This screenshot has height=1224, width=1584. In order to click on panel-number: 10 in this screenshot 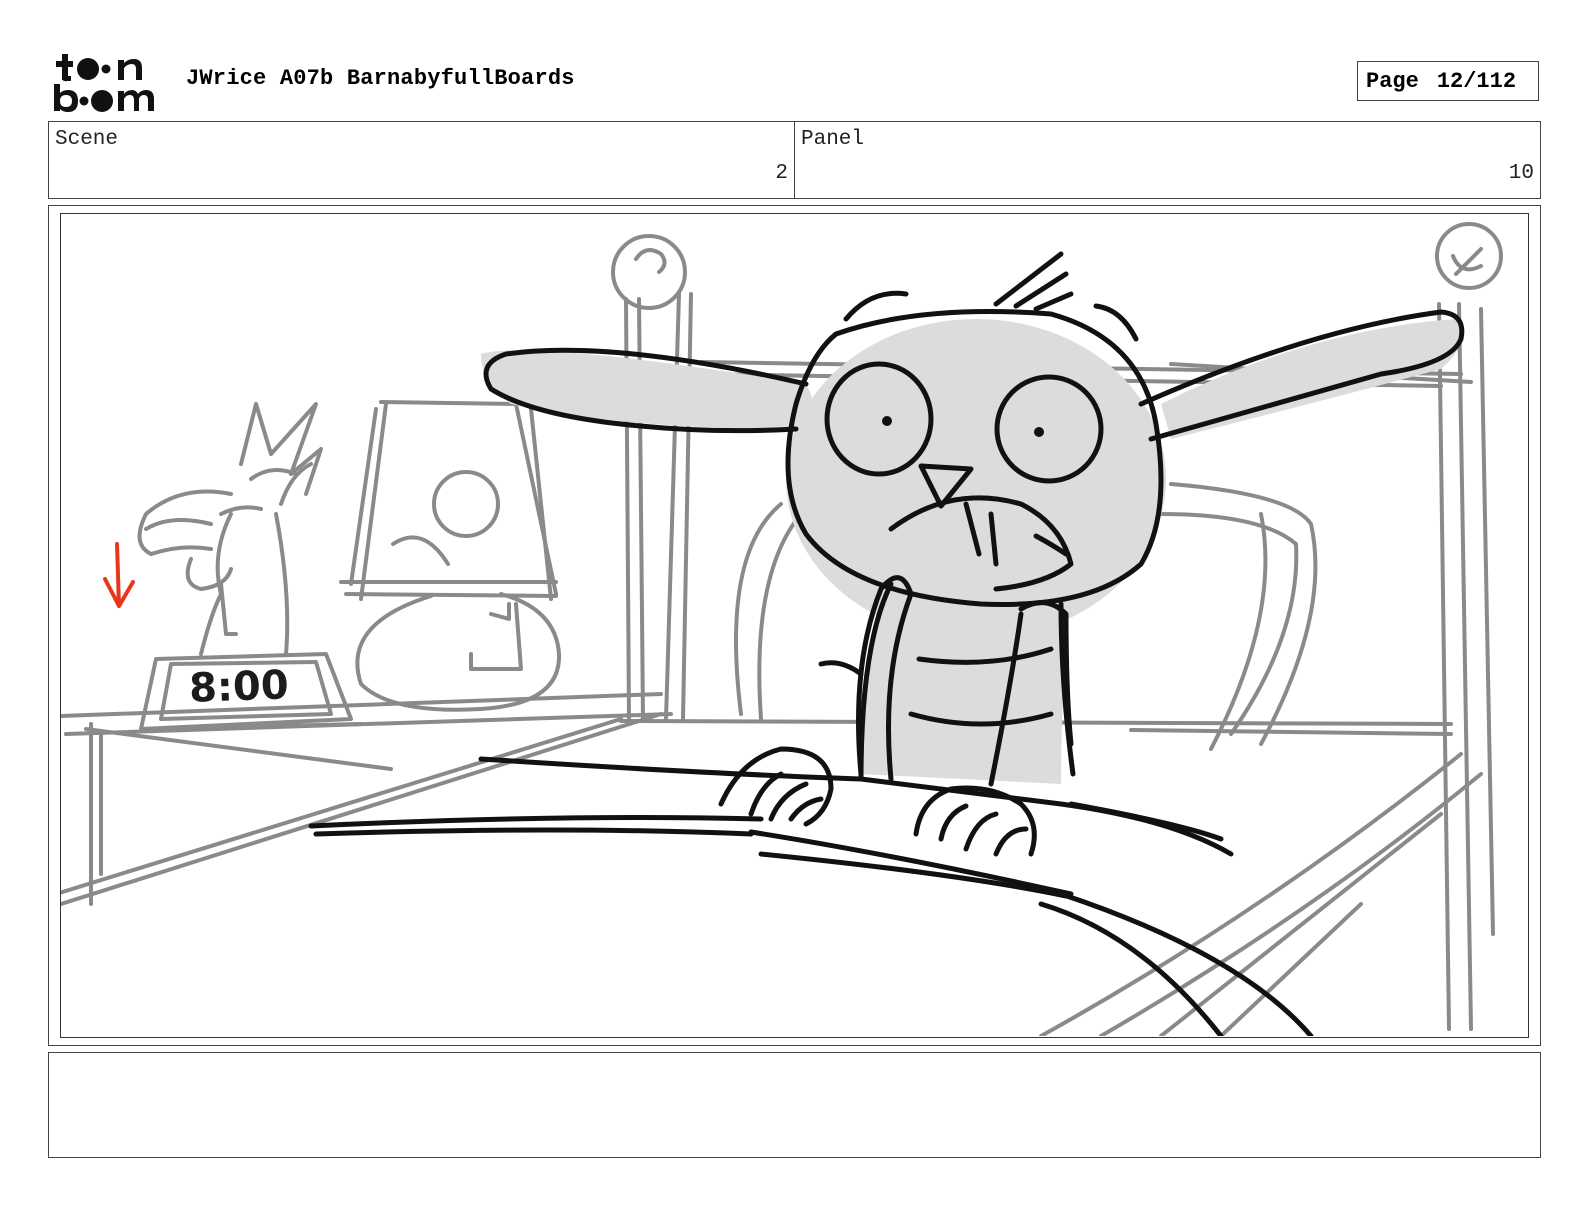, I will do `click(1521, 173)`.